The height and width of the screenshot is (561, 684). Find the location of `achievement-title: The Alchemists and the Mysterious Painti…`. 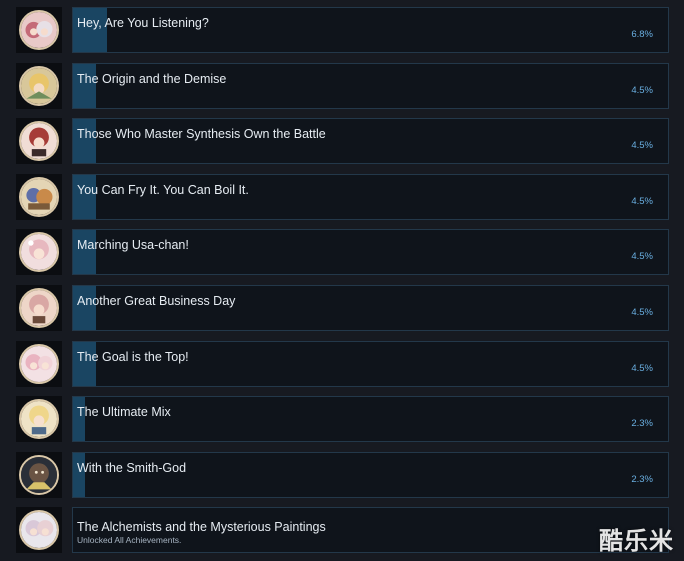

achievement-title: The Alchemists and the Mysterious Painti… is located at coordinates (201, 527).